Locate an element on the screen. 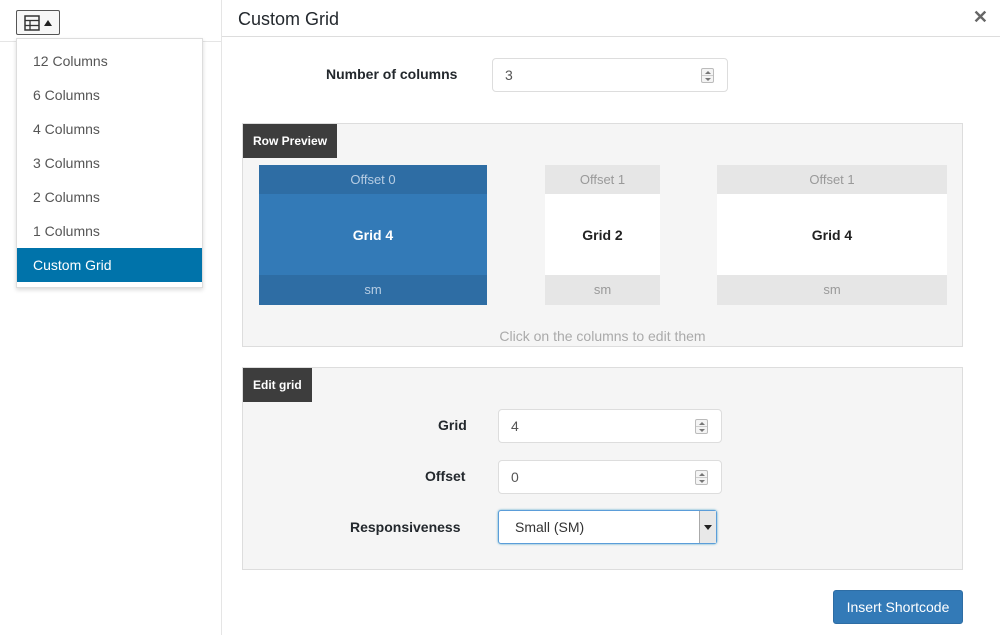 This screenshot has height=635, width=1000. column-grid: Grid 2 is located at coordinates (602, 234).